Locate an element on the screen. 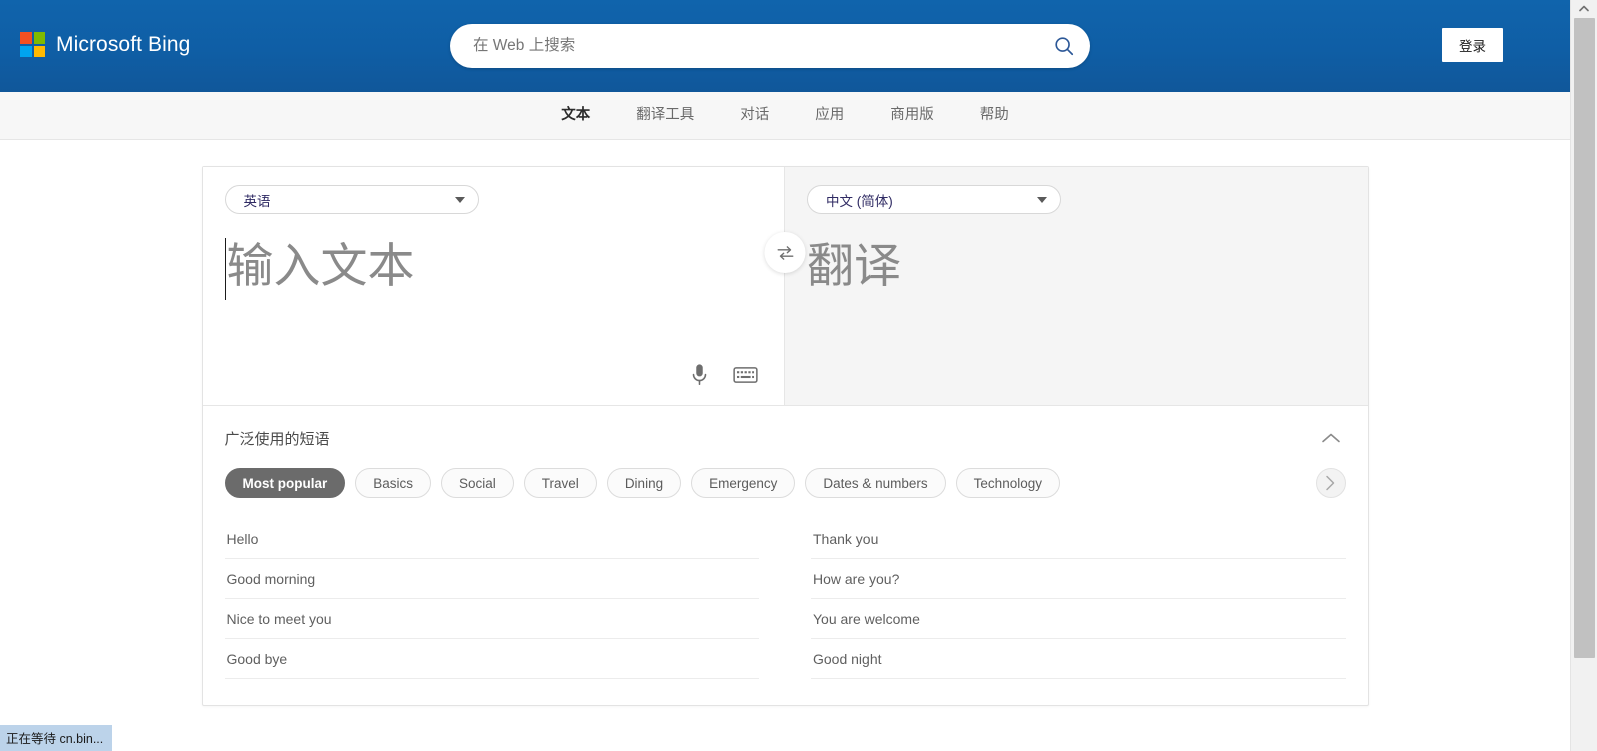 The height and width of the screenshot is (751, 1597). chip-dates-numbers: Dates & numbers is located at coordinates (875, 483).